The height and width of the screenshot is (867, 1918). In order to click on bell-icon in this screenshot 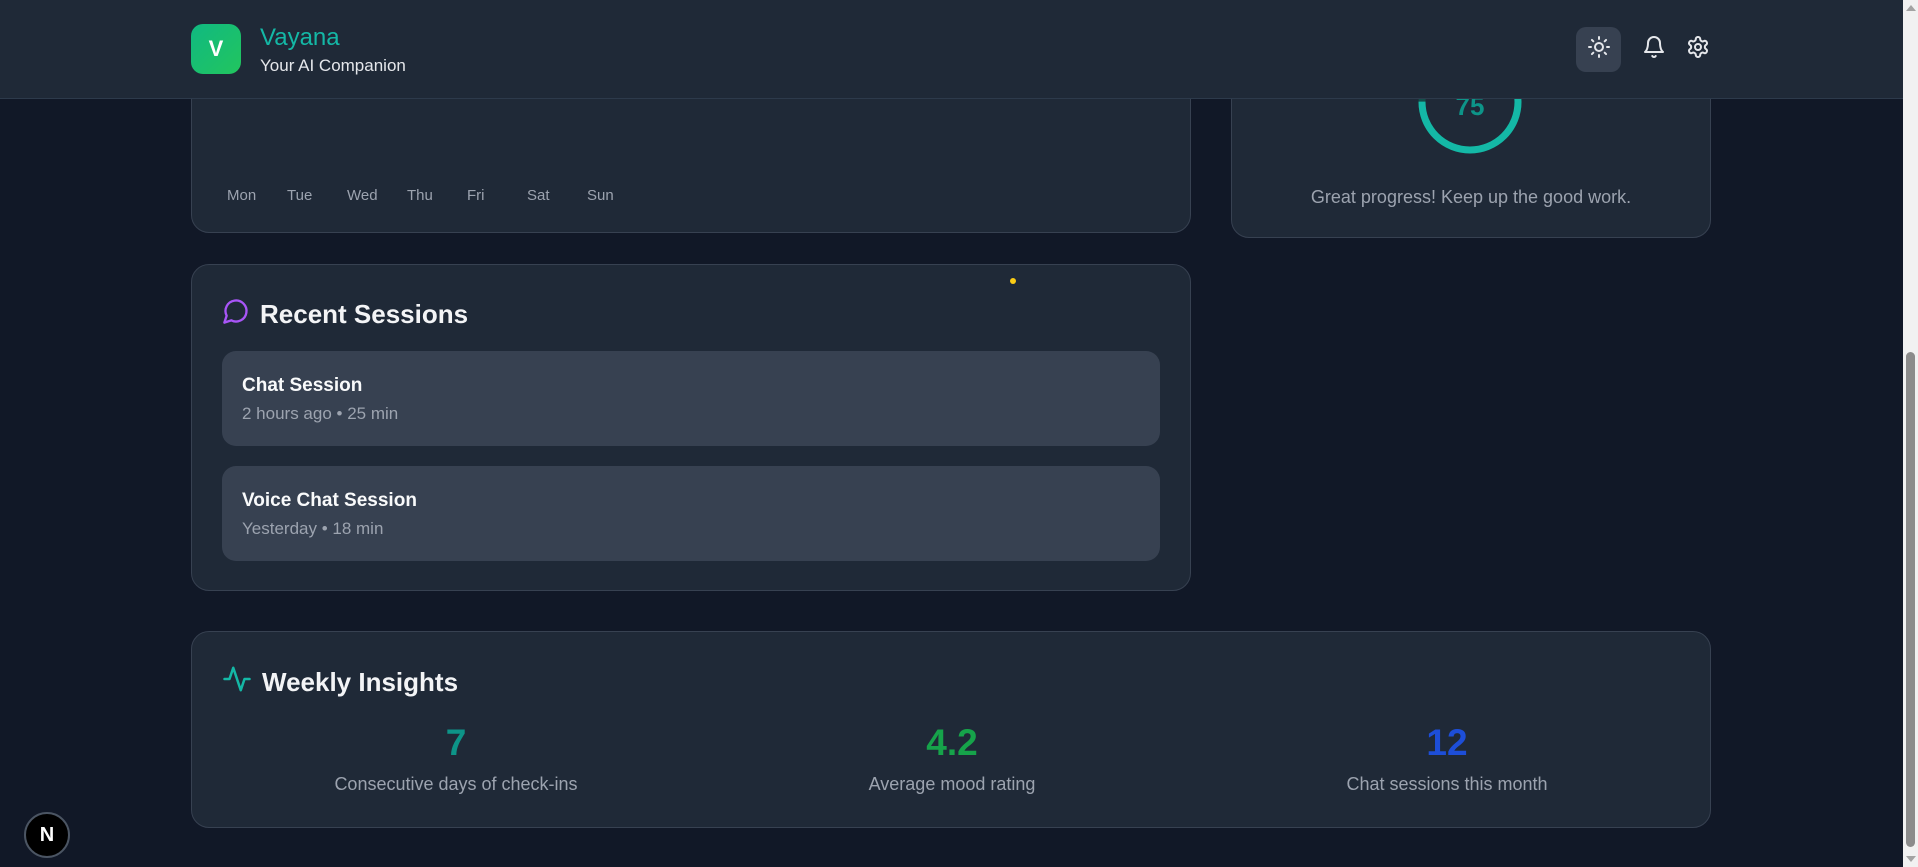, I will do `click(1654, 49)`.